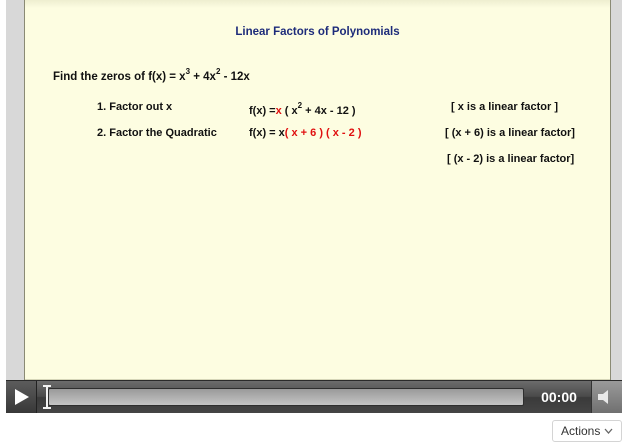  I want to click on problem-suffix: - 12x, so click(235, 77).